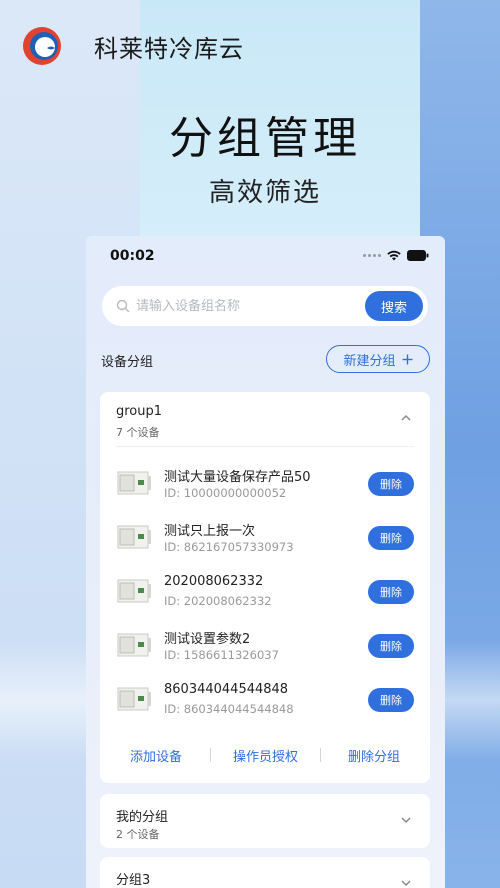 The width and height of the screenshot is (500, 888). I want to click on device-id: ID: 862167057330973, so click(229, 547).